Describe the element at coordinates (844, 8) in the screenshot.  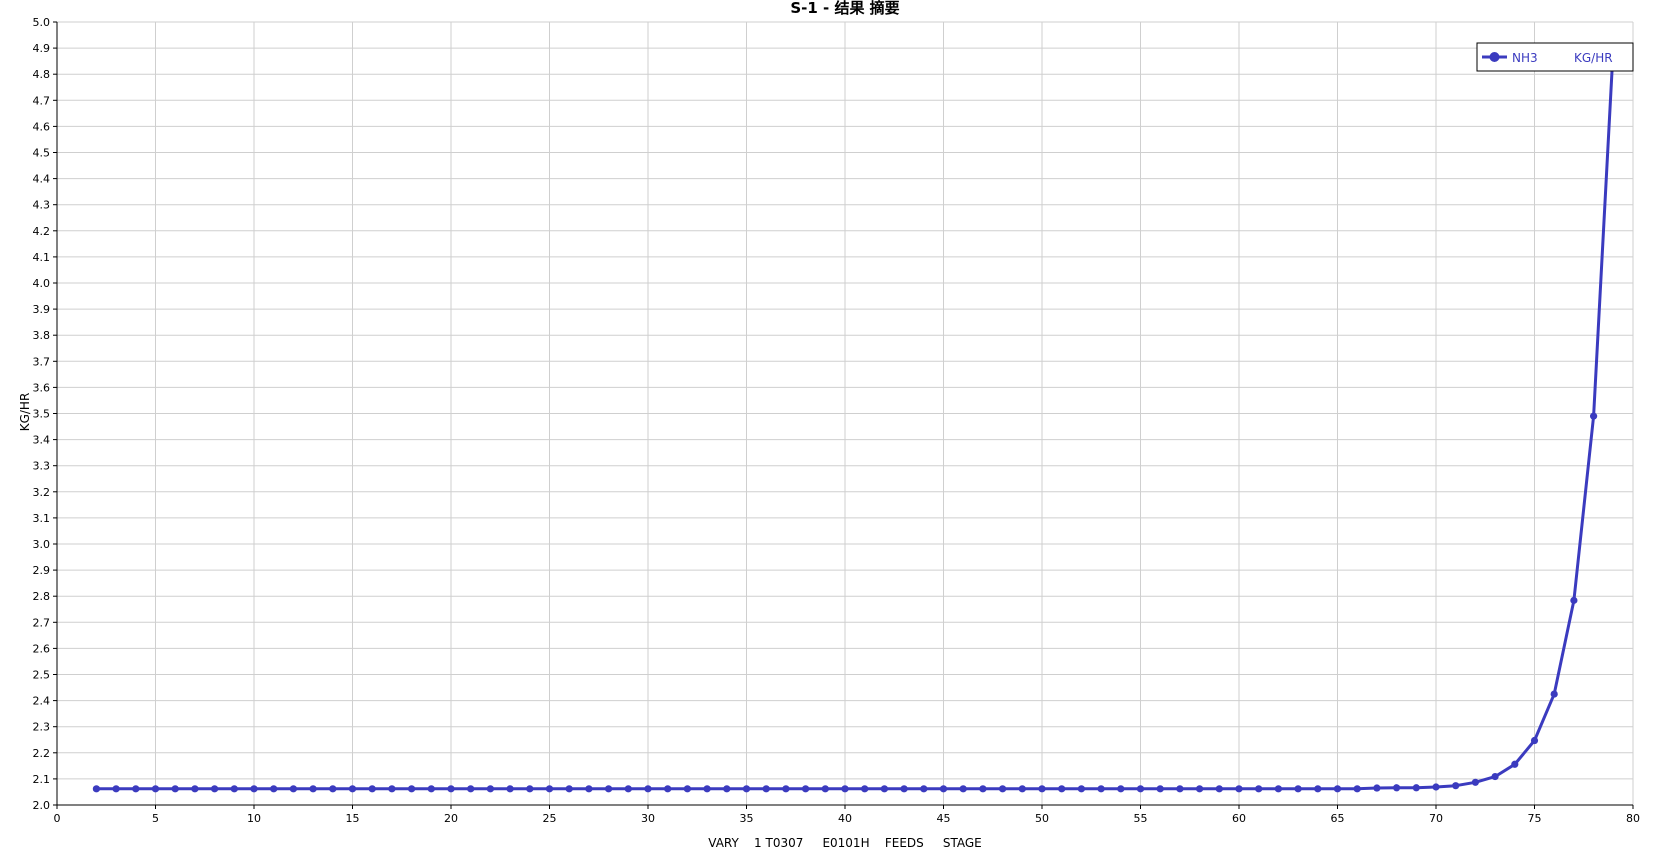
I see `chart-title: S-1 - 结果 摘要` at that location.